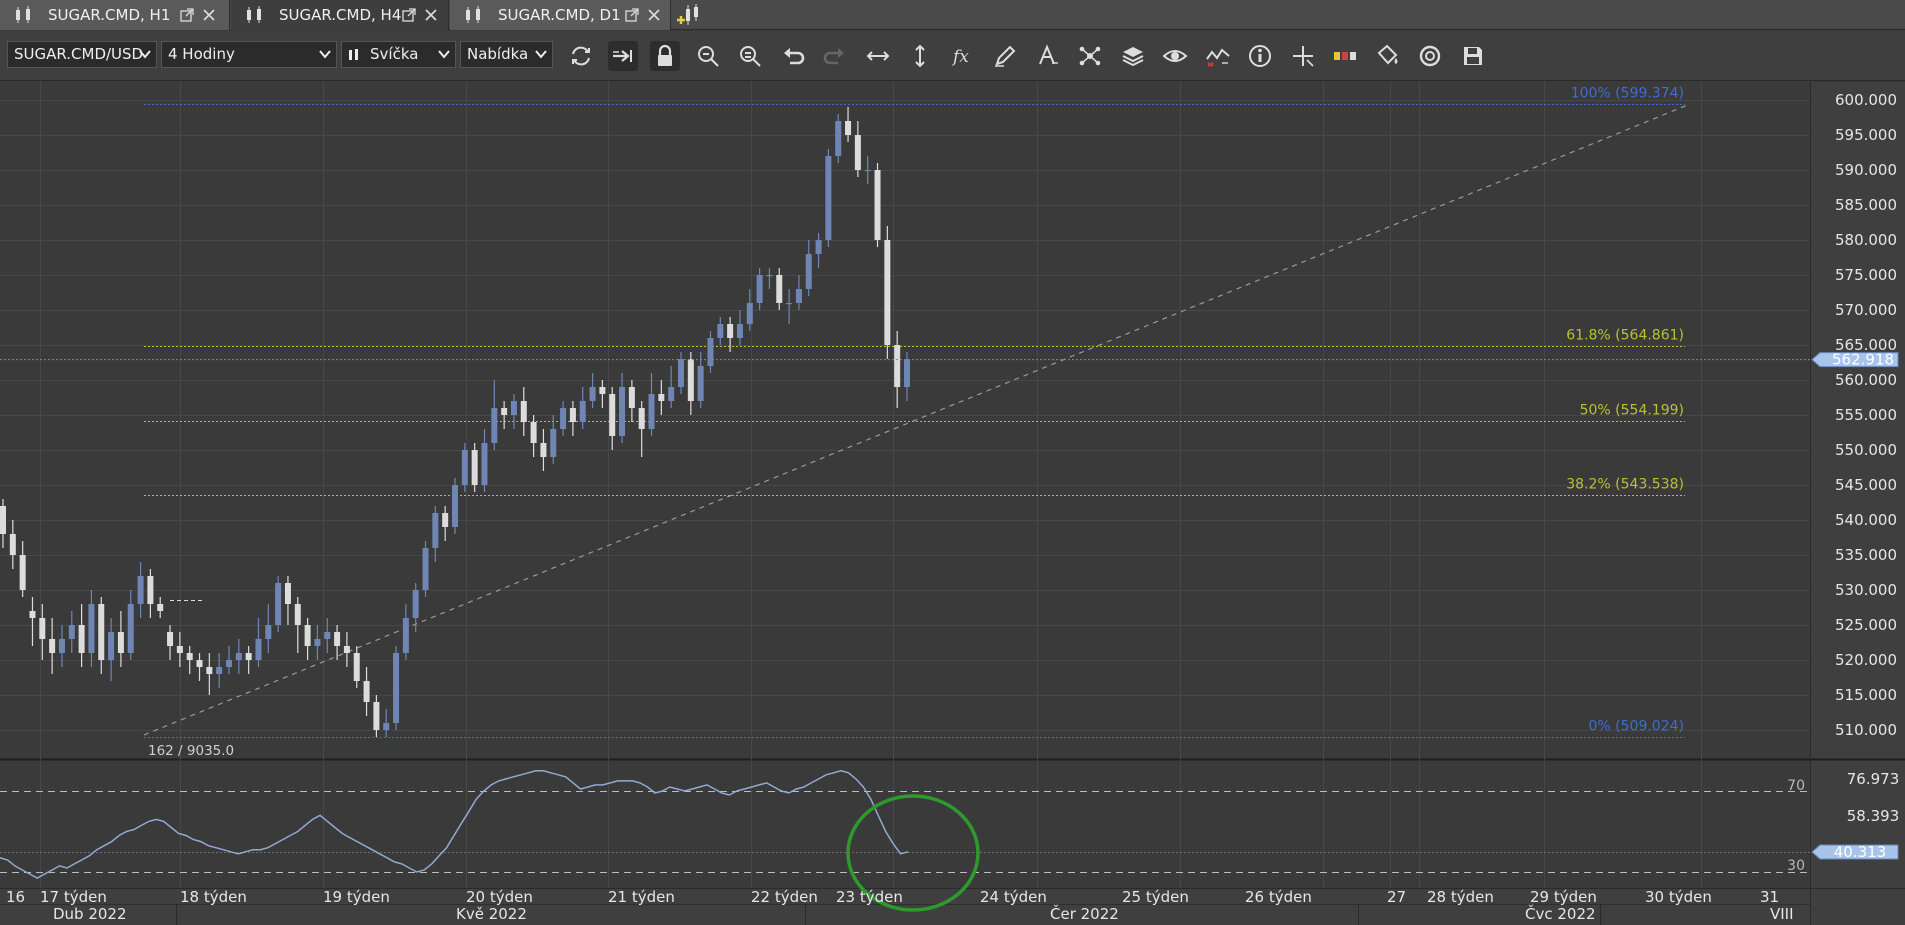 The width and height of the screenshot is (1905, 925). I want to click on lock-button, so click(665, 56).